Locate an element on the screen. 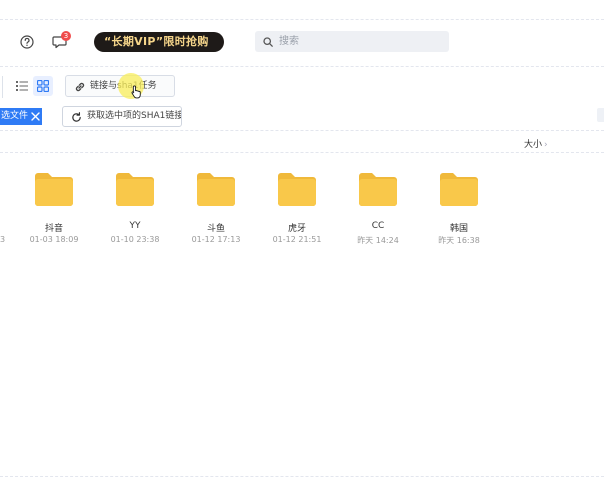 This screenshot has width=604, height=480. right-edge-tab is located at coordinates (600, 115).